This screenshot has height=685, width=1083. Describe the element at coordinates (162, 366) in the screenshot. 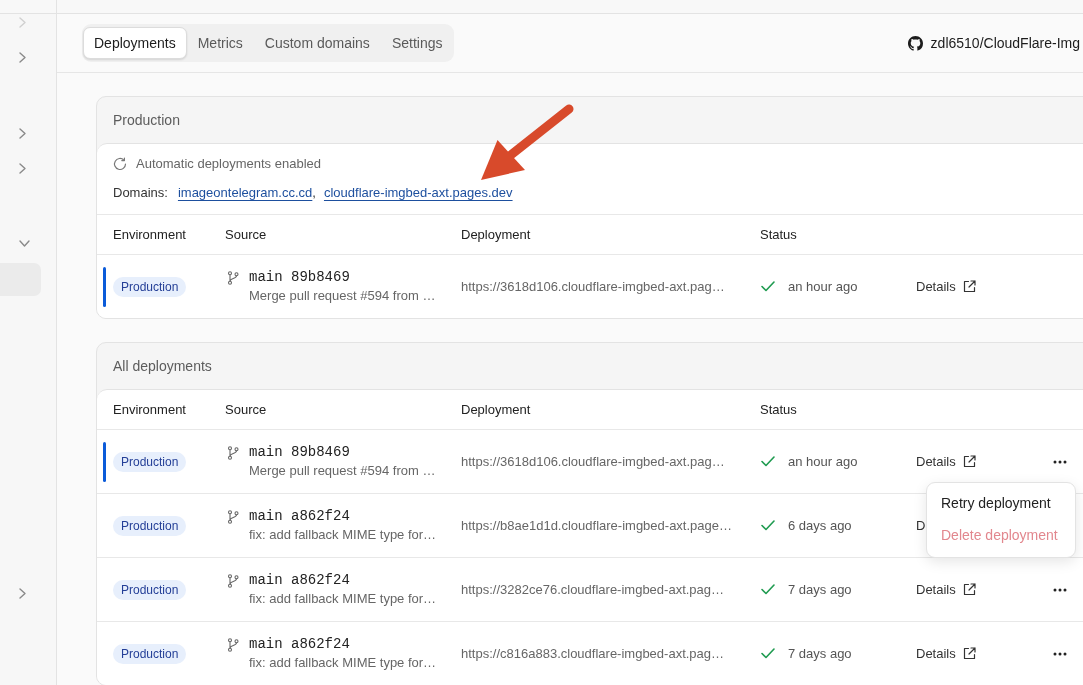

I see `panel-title: All deployments` at that location.